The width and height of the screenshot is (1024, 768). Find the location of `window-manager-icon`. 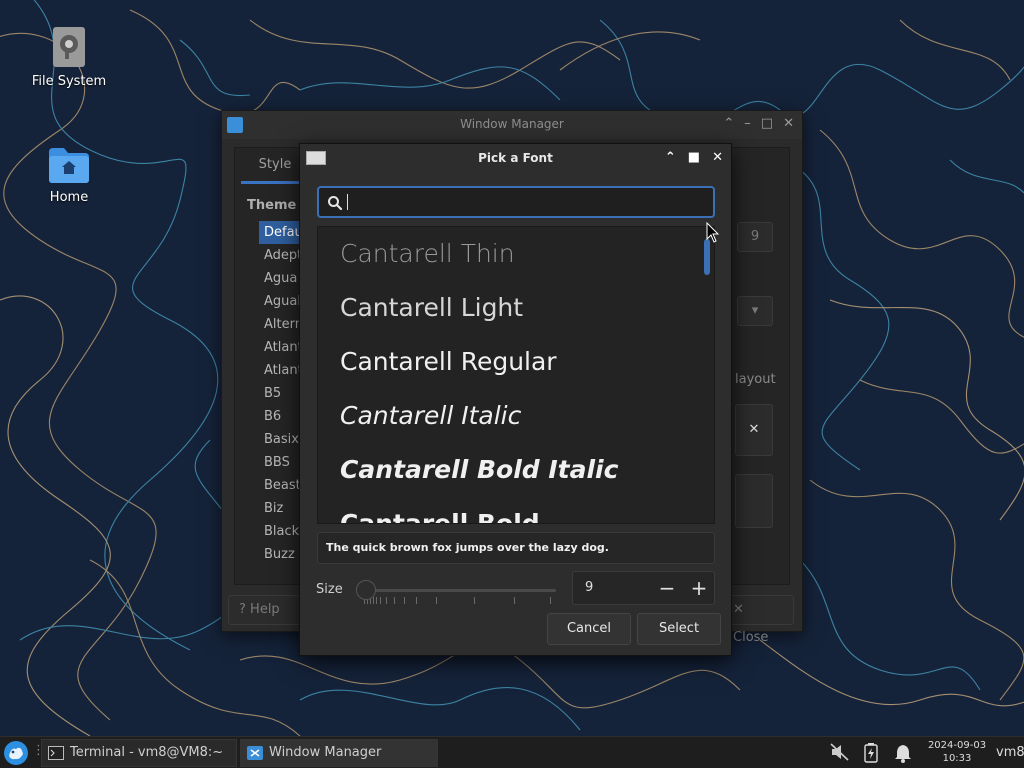

window-manager-icon is located at coordinates (255, 753).